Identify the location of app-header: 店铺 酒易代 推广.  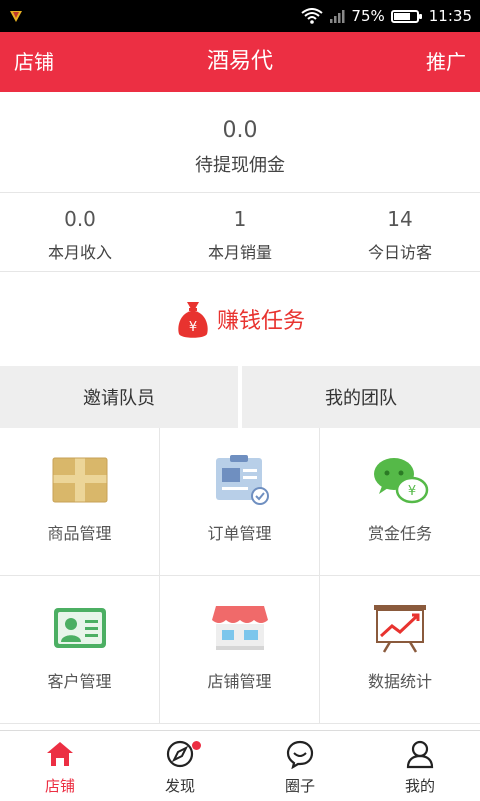
(240, 62).